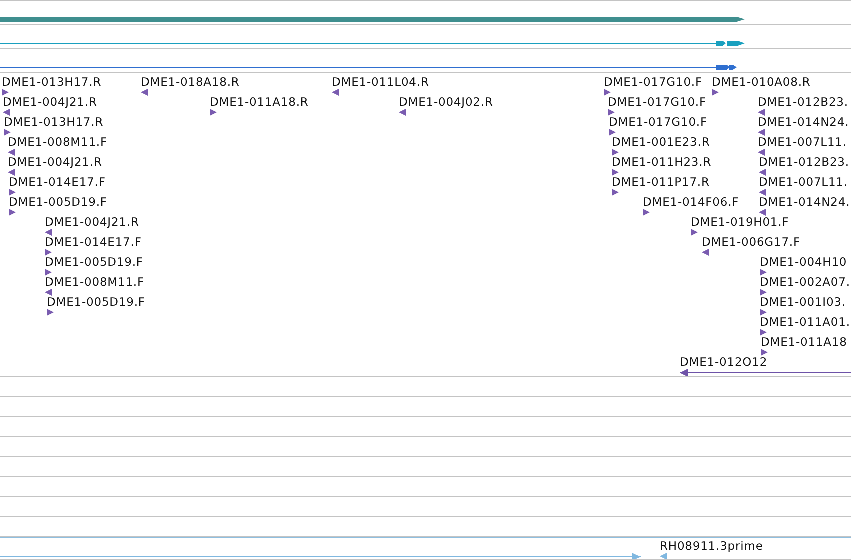 The width and height of the screenshot is (851, 560). I want to click on feature-label: DME1-011H23.R, so click(662, 162).